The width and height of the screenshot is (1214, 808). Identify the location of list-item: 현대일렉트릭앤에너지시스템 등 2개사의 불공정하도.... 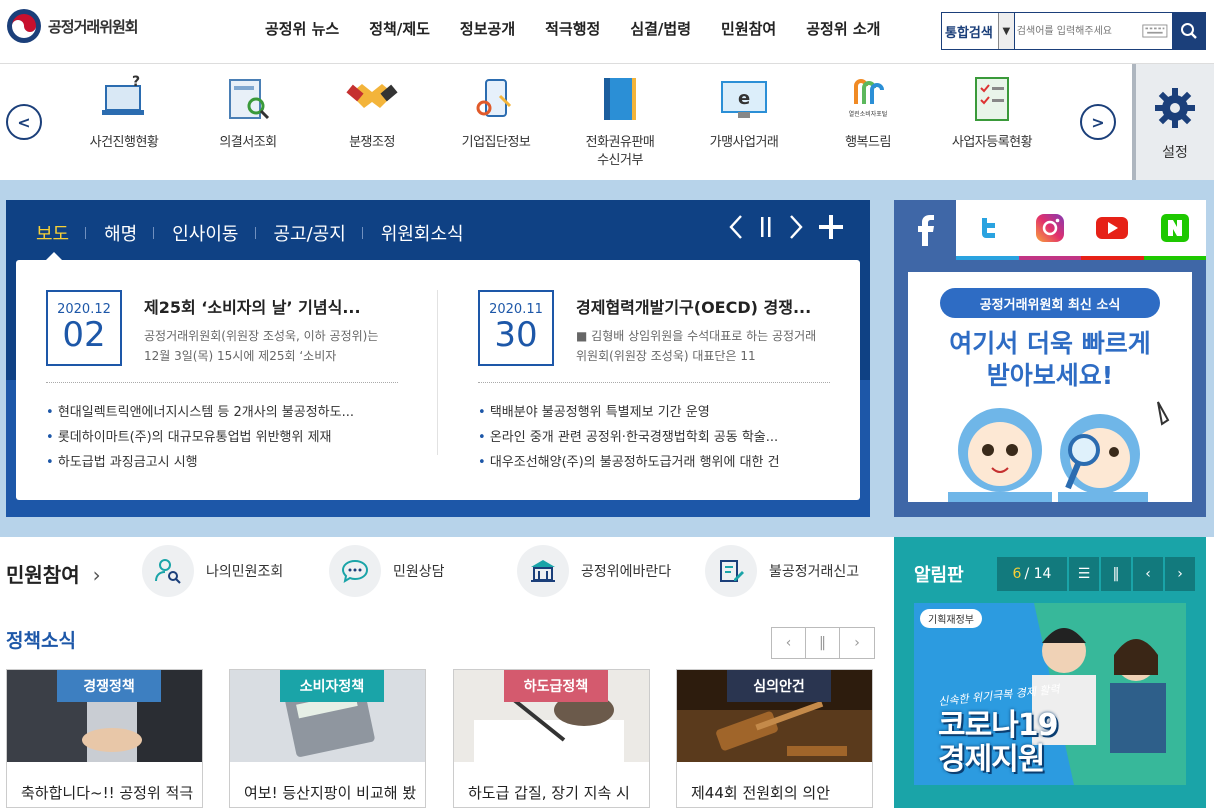
(222, 412).